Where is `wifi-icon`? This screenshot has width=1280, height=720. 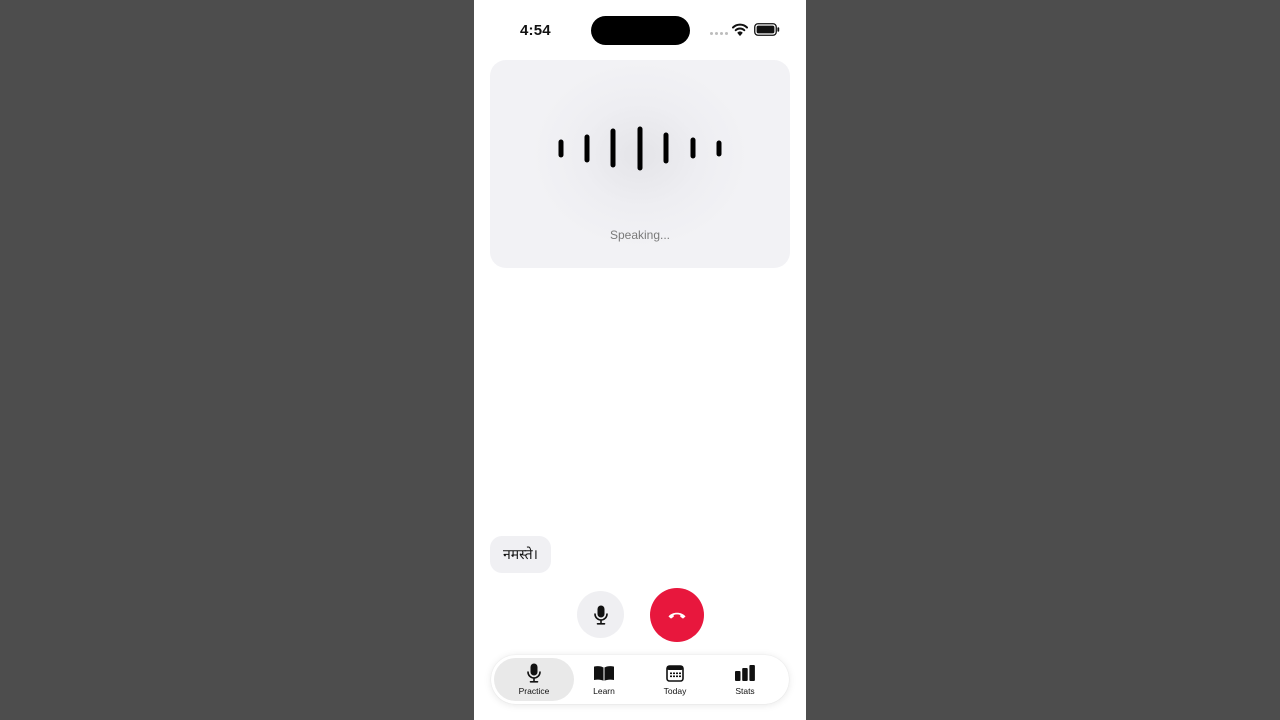
wifi-icon is located at coordinates (740, 29).